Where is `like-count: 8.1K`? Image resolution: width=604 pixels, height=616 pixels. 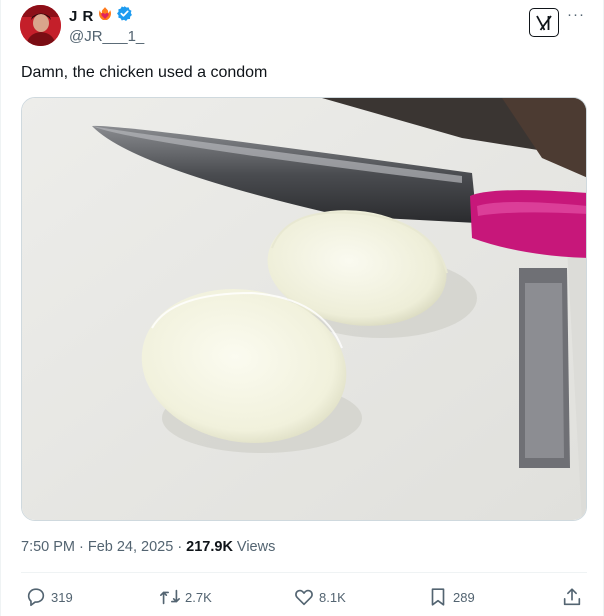 like-count: 8.1K is located at coordinates (332, 597).